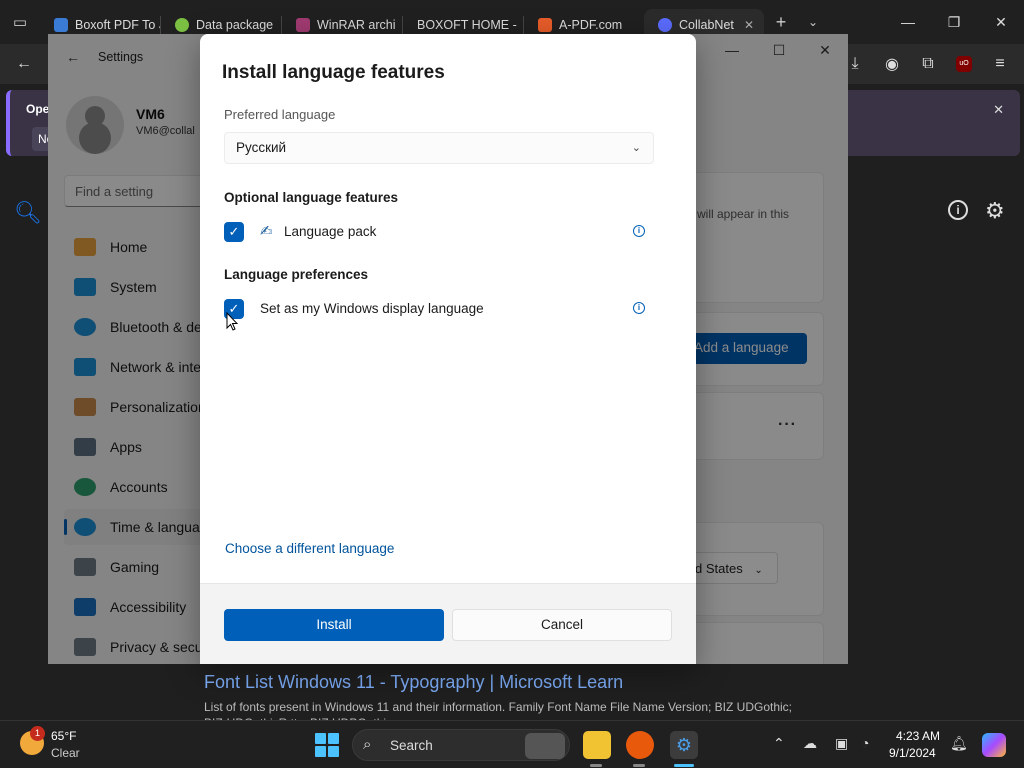 The width and height of the screenshot is (1024, 768). I want to click on search-icon: 🔍︎, so click(28, 213).